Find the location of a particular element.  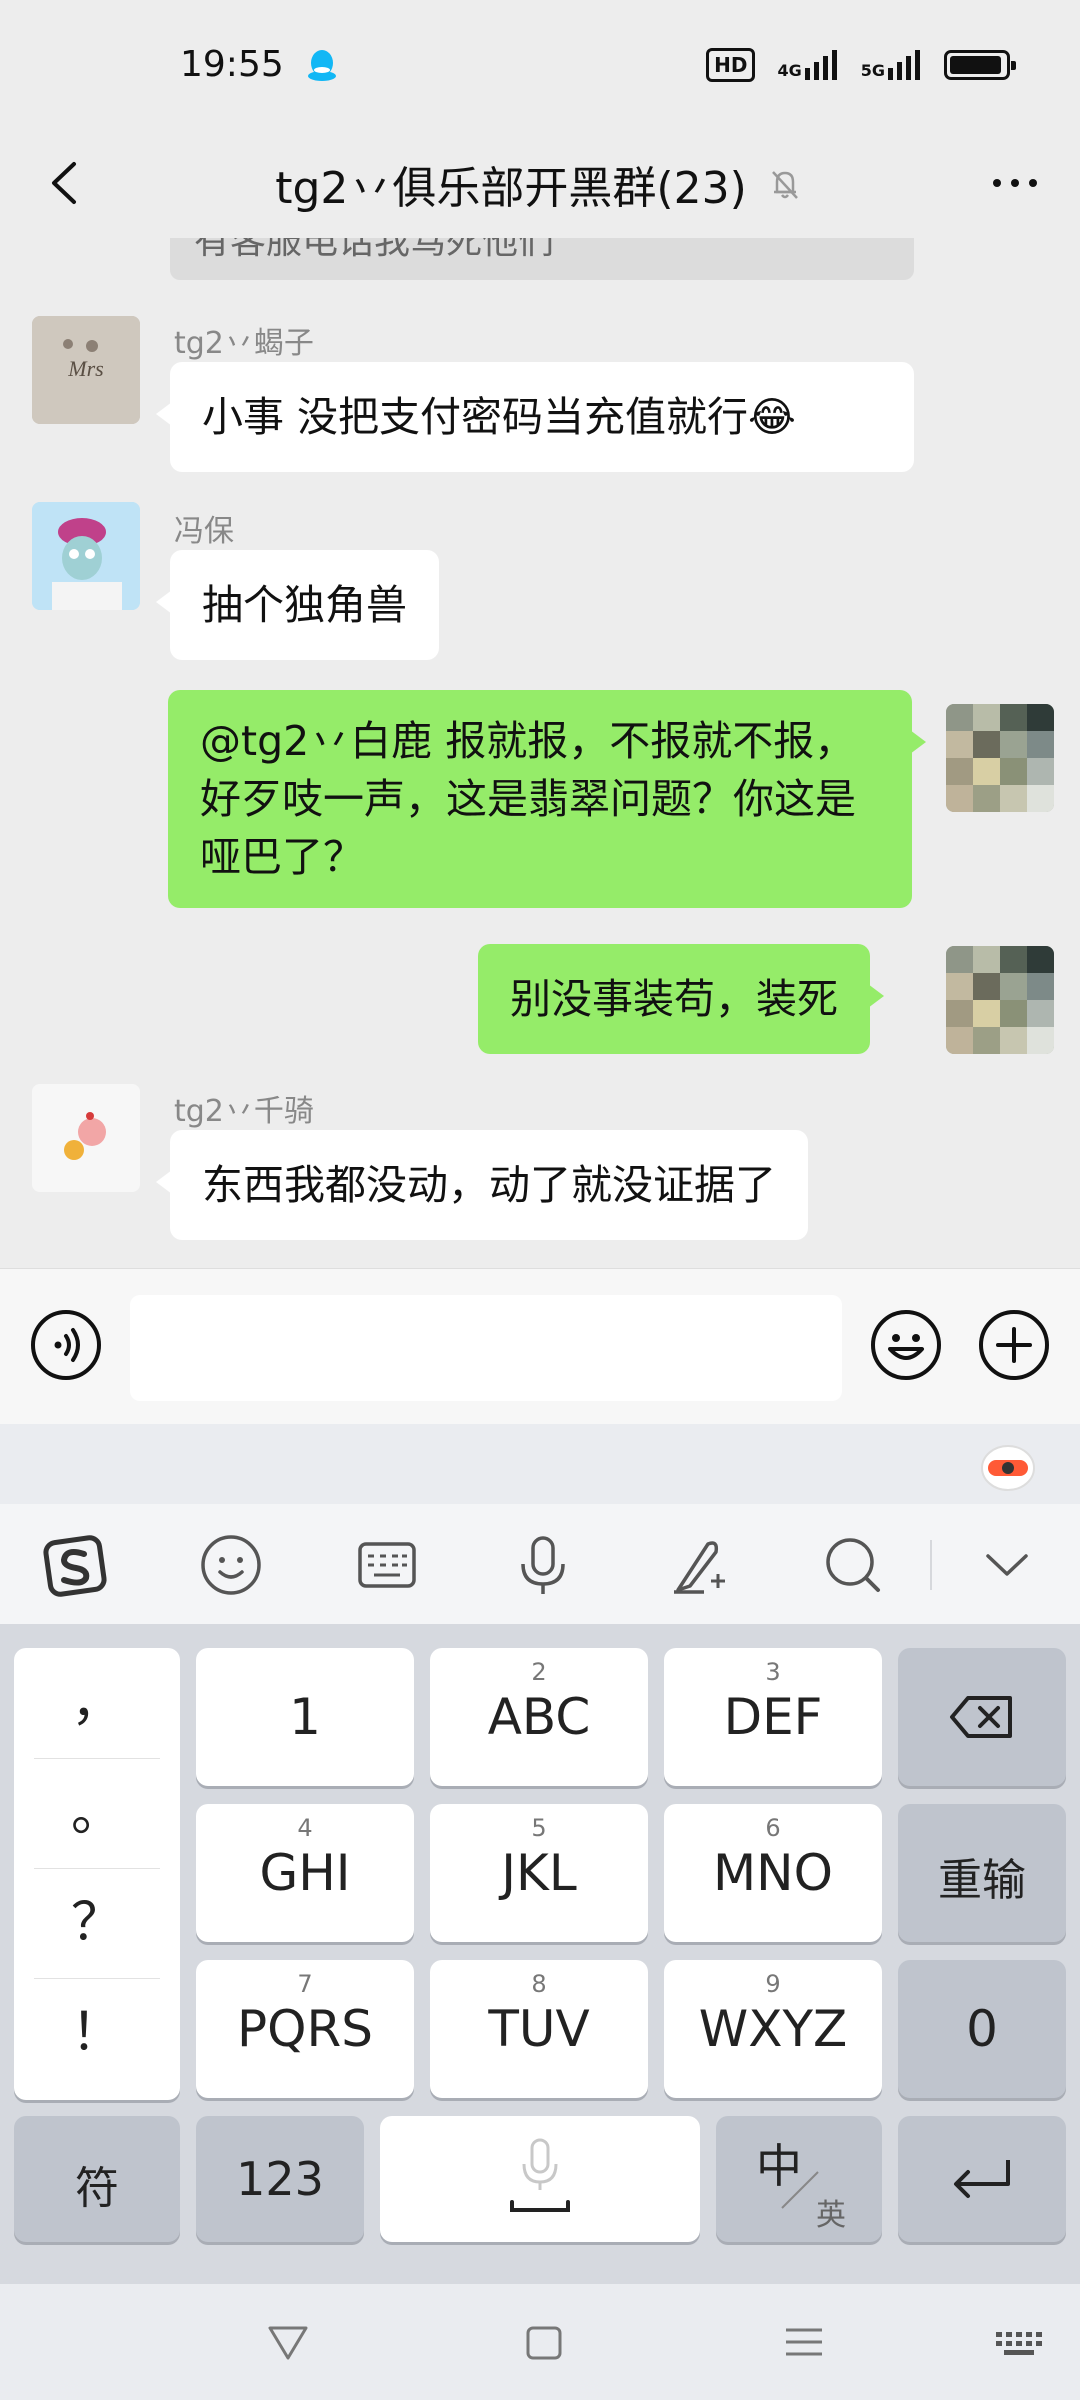

key-main: ABC is located at coordinates (539, 1717).